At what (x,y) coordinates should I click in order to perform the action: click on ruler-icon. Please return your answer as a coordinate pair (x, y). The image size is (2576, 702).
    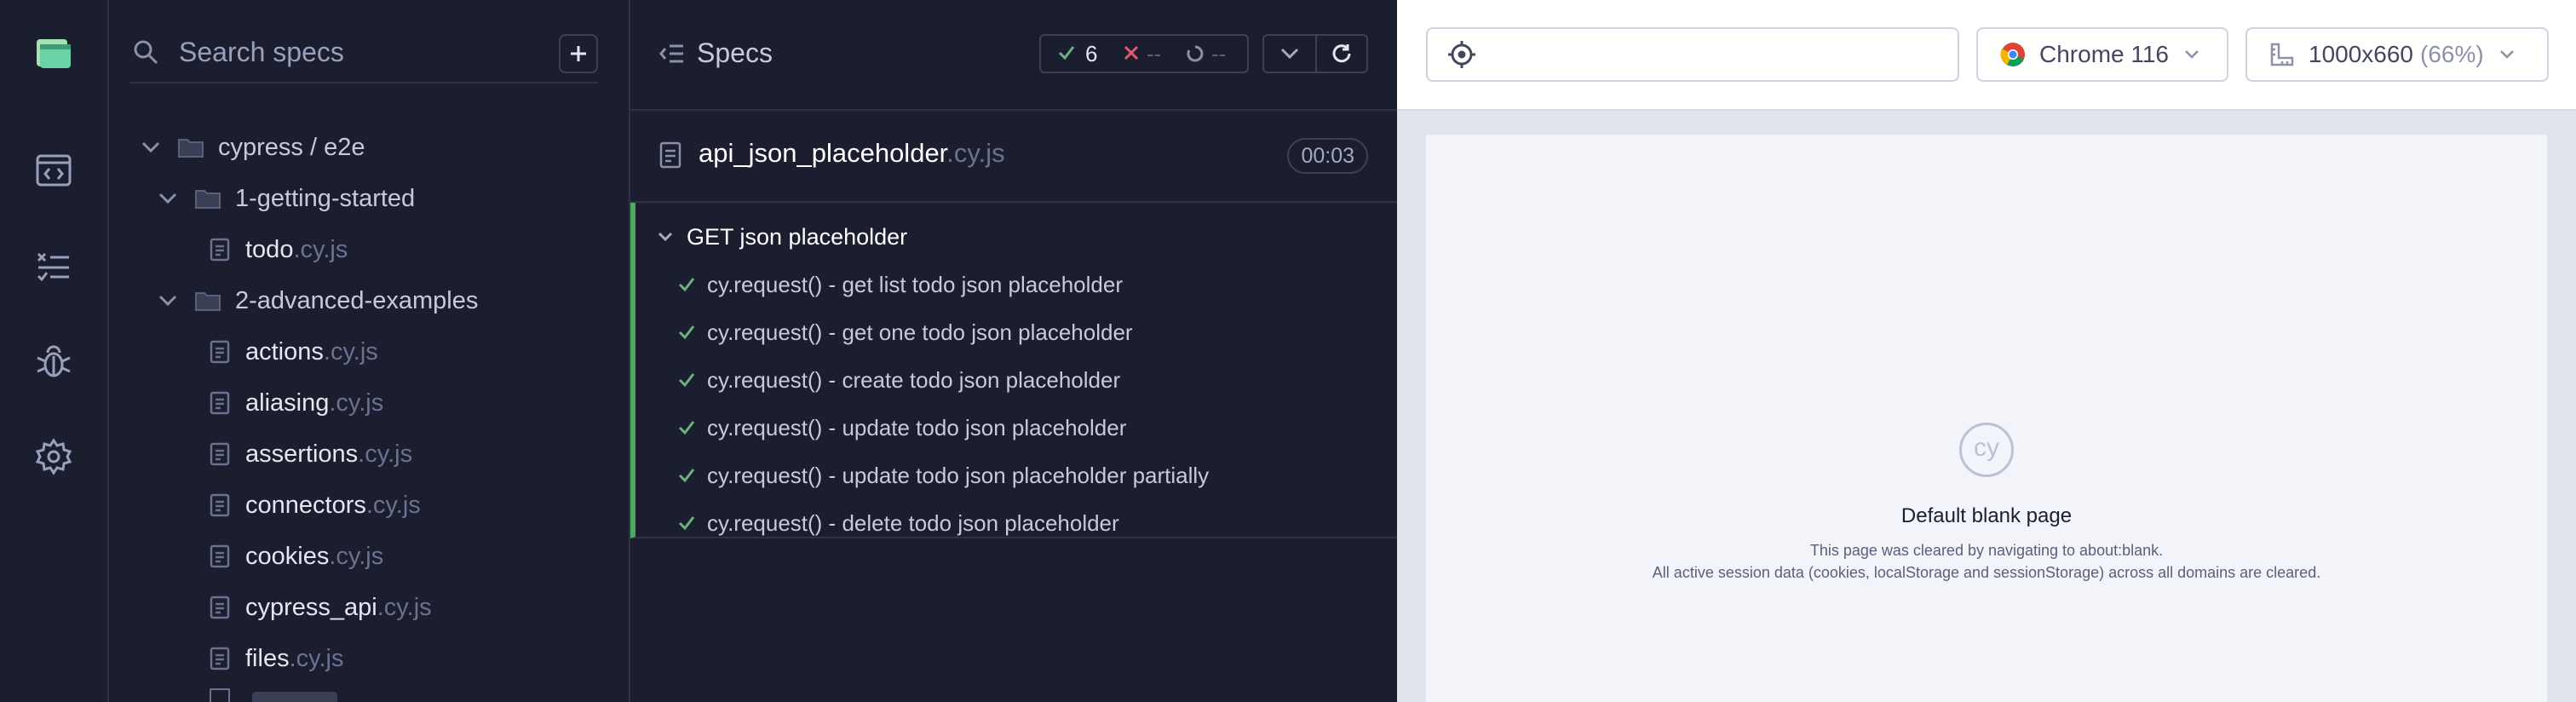
    Looking at the image, I should click on (2282, 54).